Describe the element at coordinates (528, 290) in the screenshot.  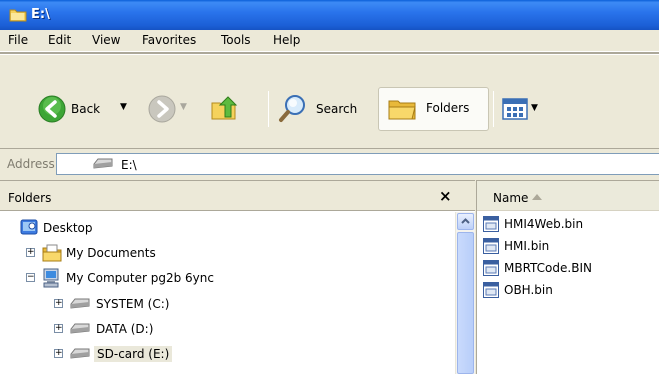
I see `file-name: OBH.bin` at that location.